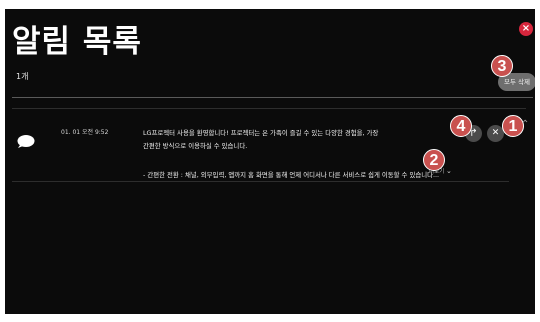 The width and height of the screenshot is (540, 322). I want to click on close-button: ×, so click(526, 29).